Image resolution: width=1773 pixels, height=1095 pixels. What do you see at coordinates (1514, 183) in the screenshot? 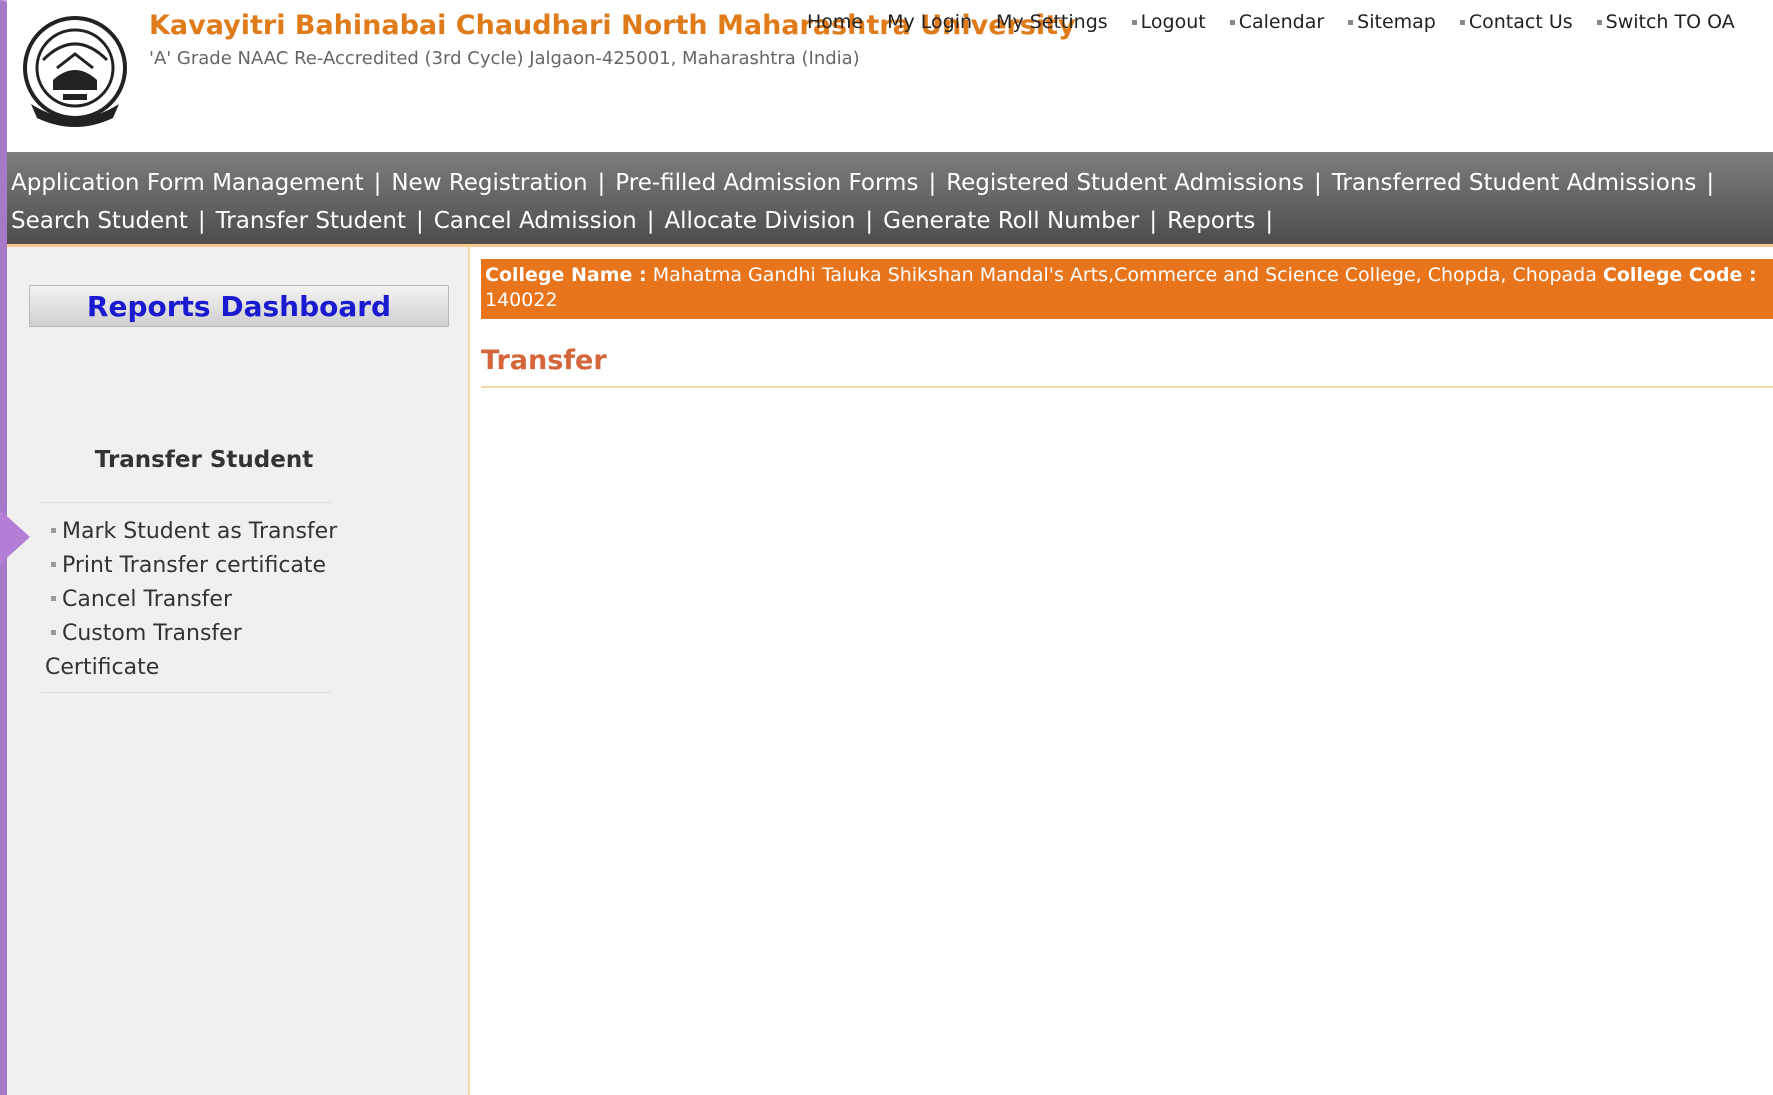
I see `nav-transferred-student-admissions: Transferred Student Admissions` at bounding box center [1514, 183].